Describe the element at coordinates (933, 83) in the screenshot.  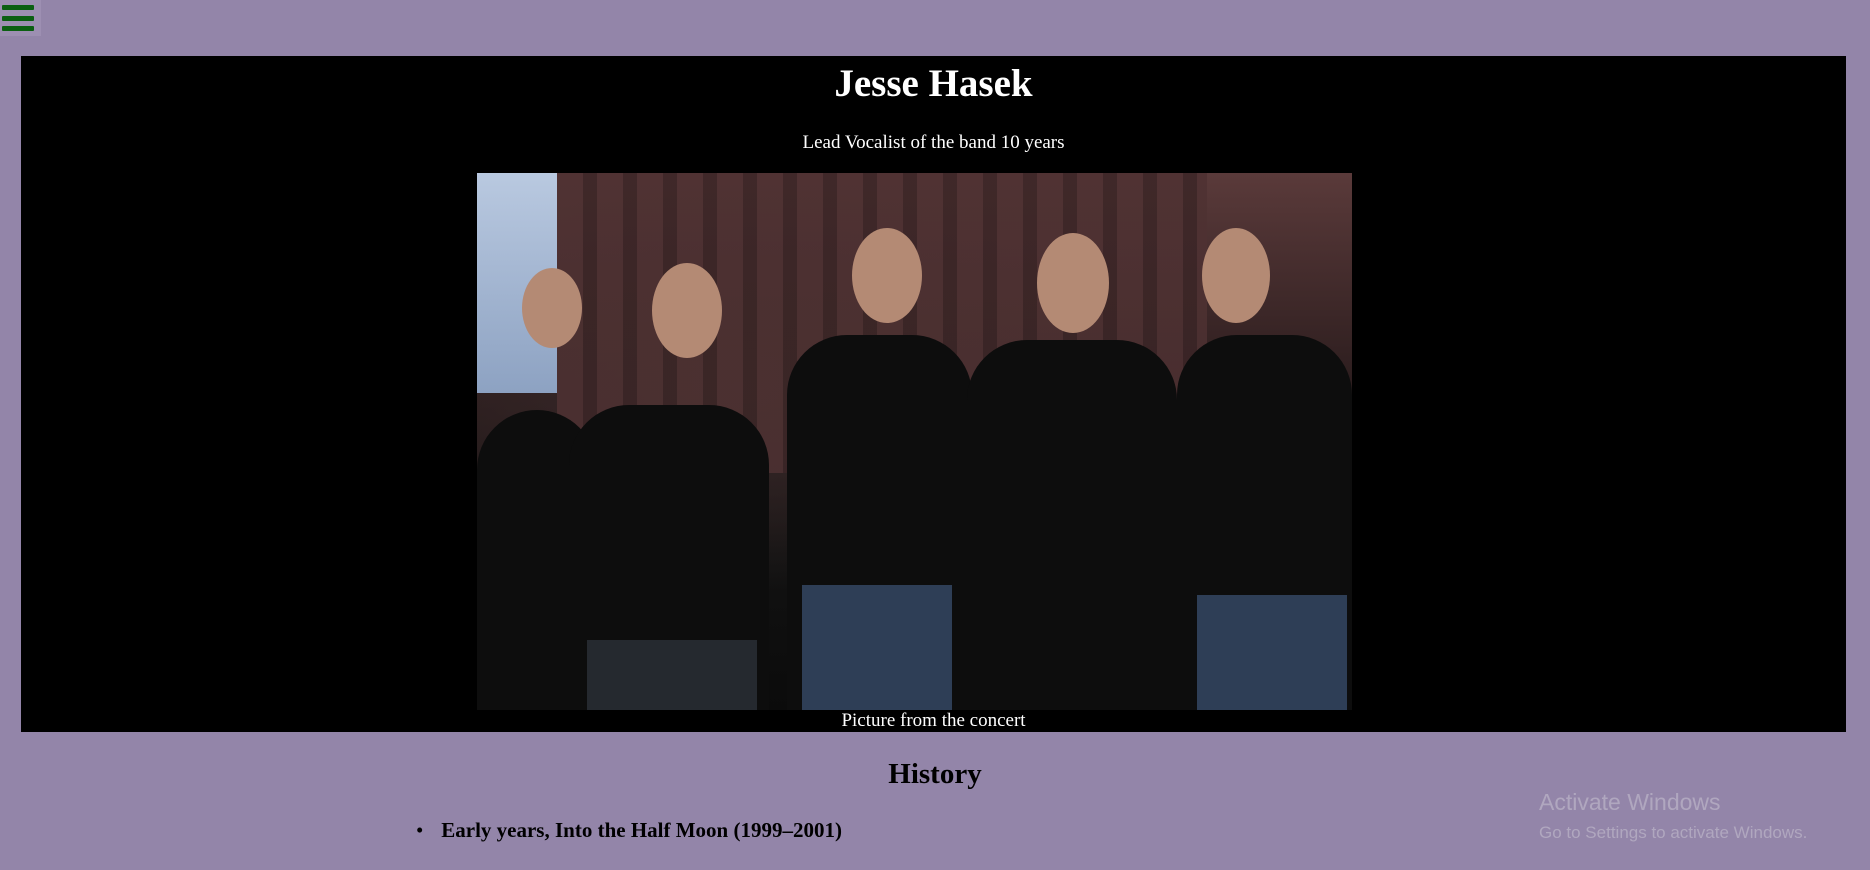
I see `page-title: Jesse Hasek` at that location.